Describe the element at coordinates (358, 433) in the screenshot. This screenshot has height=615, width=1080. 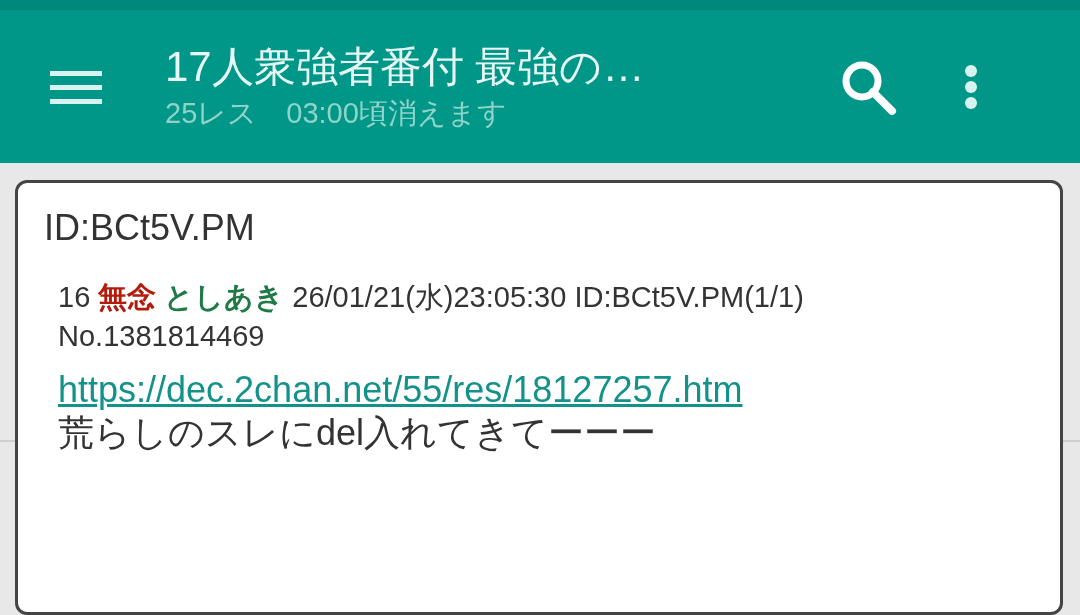
I see `post-text: 荒らしのスレにdel入れてきてーーー` at that location.